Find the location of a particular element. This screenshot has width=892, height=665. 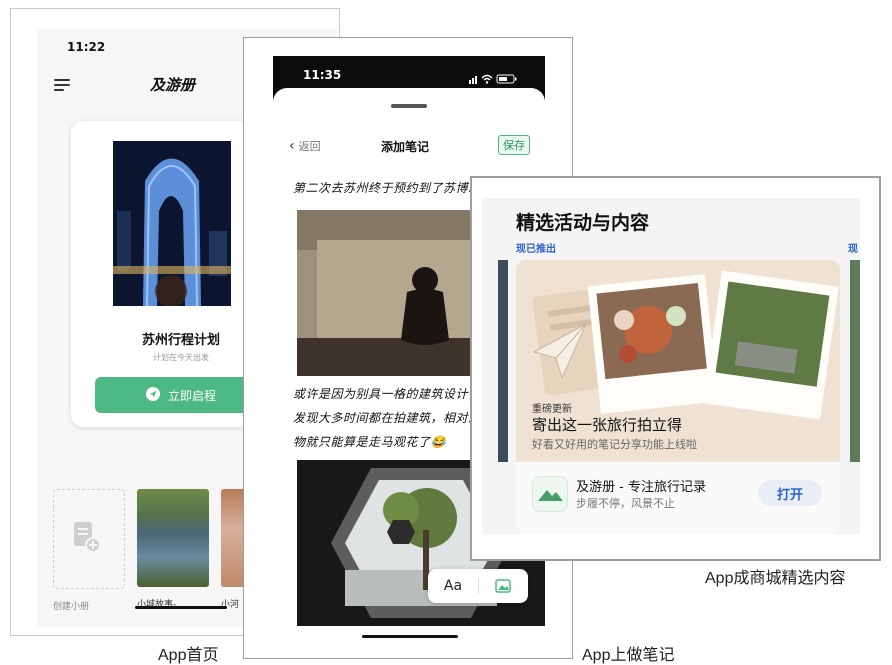

feature-app-row: 及游册 - 专注旅行记录 步履不停，风景不止 打开 is located at coordinates (678, 498).